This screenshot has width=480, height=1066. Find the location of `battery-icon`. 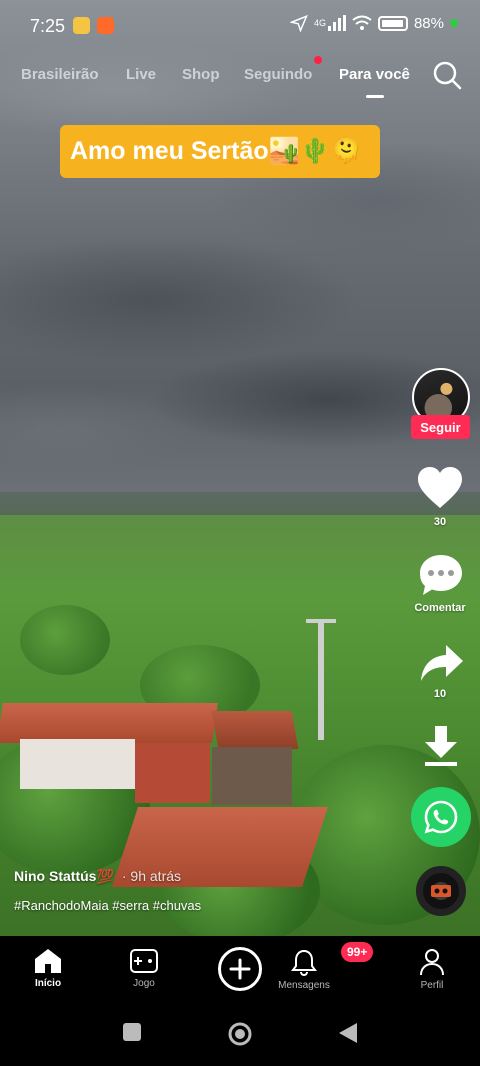

battery-icon is located at coordinates (392, 23).